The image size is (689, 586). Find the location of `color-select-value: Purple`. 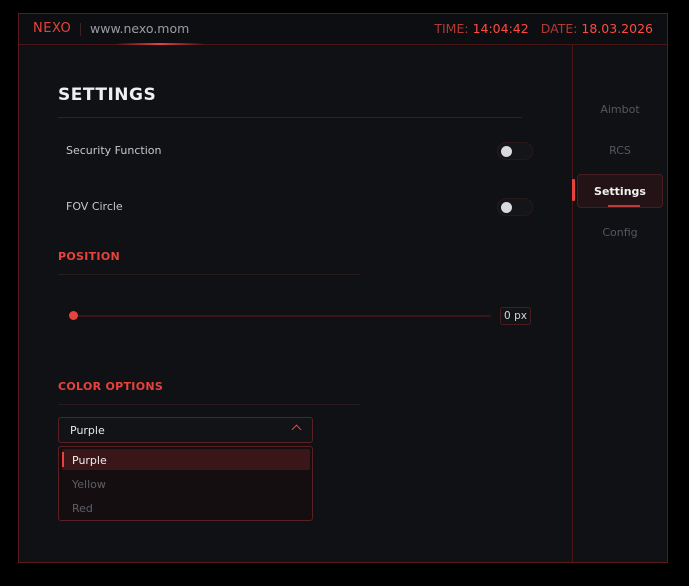

color-select-value: Purple is located at coordinates (87, 430).